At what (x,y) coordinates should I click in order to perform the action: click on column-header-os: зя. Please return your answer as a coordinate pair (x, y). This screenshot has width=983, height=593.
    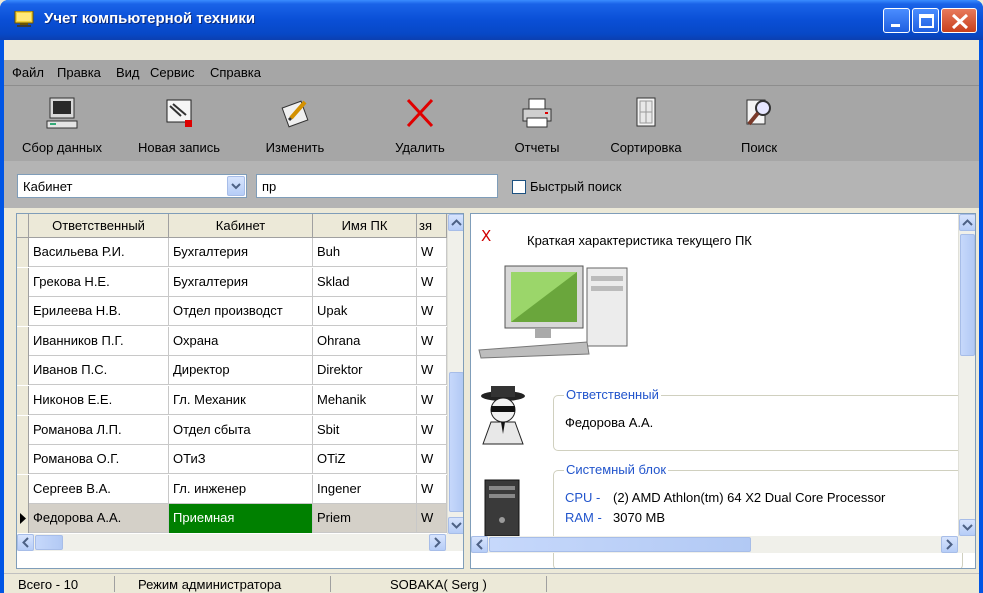
    Looking at the image, I should click on (432, 226).